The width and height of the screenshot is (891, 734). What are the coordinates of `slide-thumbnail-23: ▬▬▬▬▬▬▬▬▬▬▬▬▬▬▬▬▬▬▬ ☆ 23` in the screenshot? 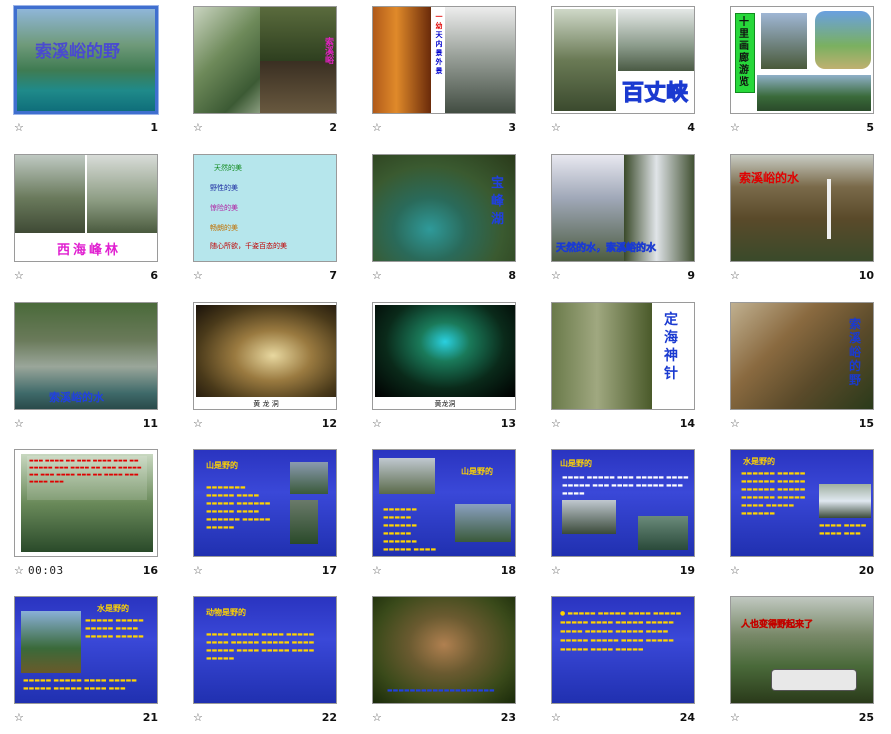 It's located at (451, 661).